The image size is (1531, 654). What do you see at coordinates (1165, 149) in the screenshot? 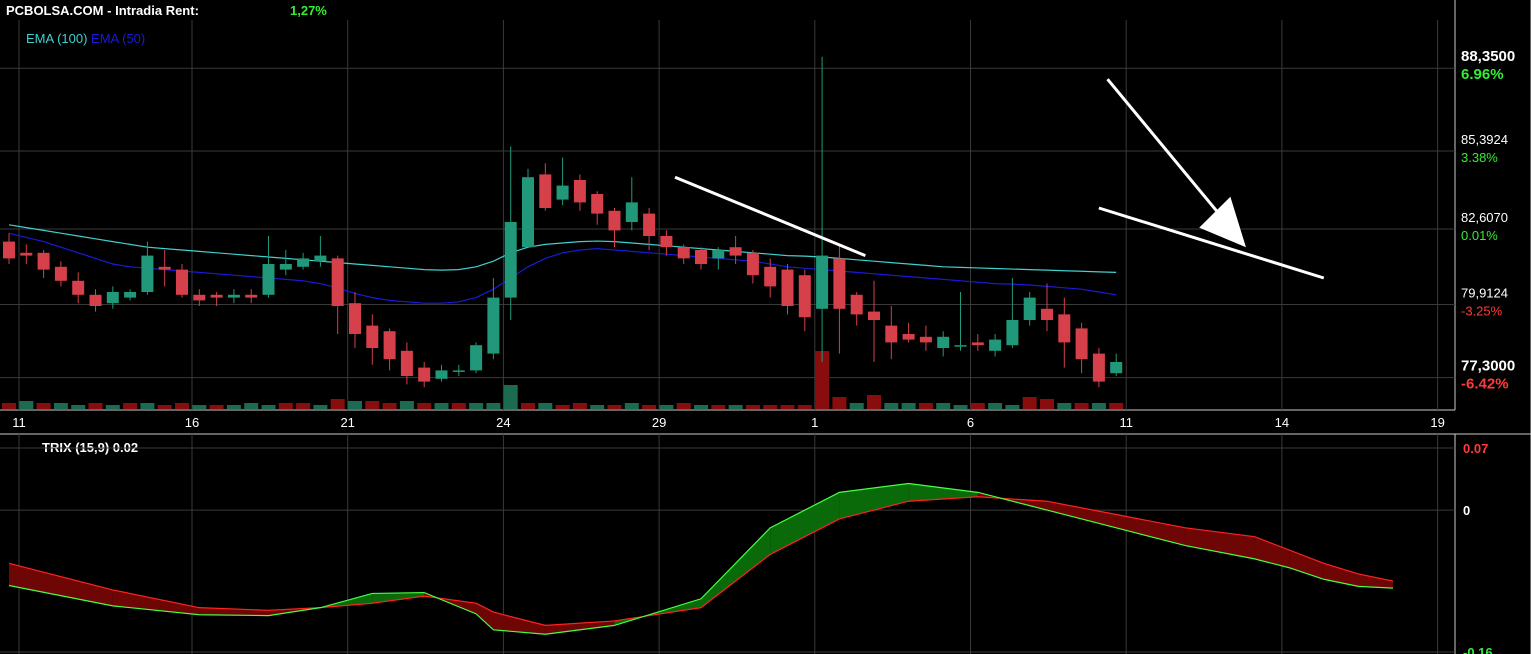
I see `arrow-shaft` at bounding box center [1165, 149].